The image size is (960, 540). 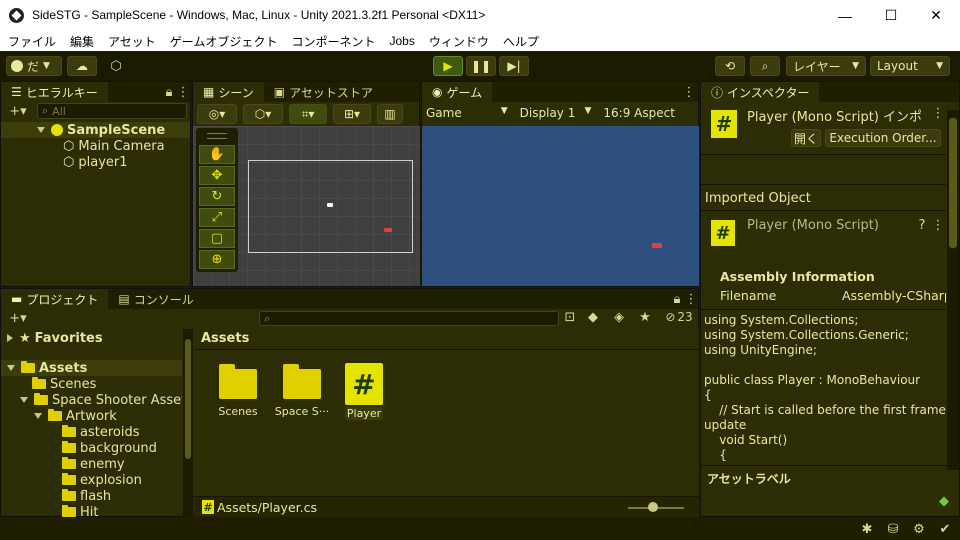 What do you see at coordinates (80, 510) in the screenshot?
I see `tree-item-hit: Hit` at bounding box center [80, 510].